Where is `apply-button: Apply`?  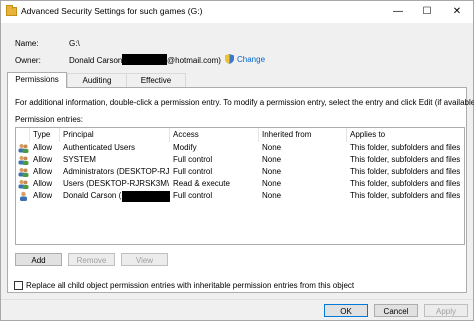
apply-button: Apply is located at coordinates (446, 310).